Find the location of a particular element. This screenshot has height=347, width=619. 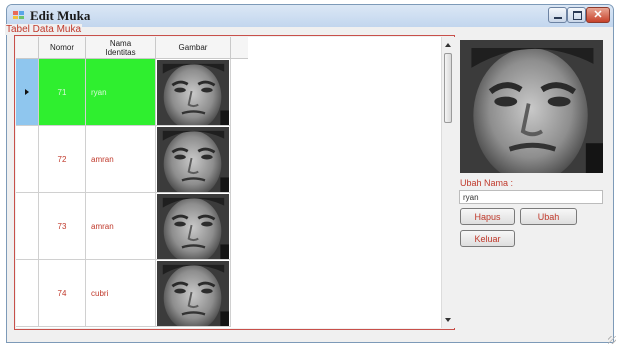

cell-nomor: 74 is located at coordinates (62, 293).